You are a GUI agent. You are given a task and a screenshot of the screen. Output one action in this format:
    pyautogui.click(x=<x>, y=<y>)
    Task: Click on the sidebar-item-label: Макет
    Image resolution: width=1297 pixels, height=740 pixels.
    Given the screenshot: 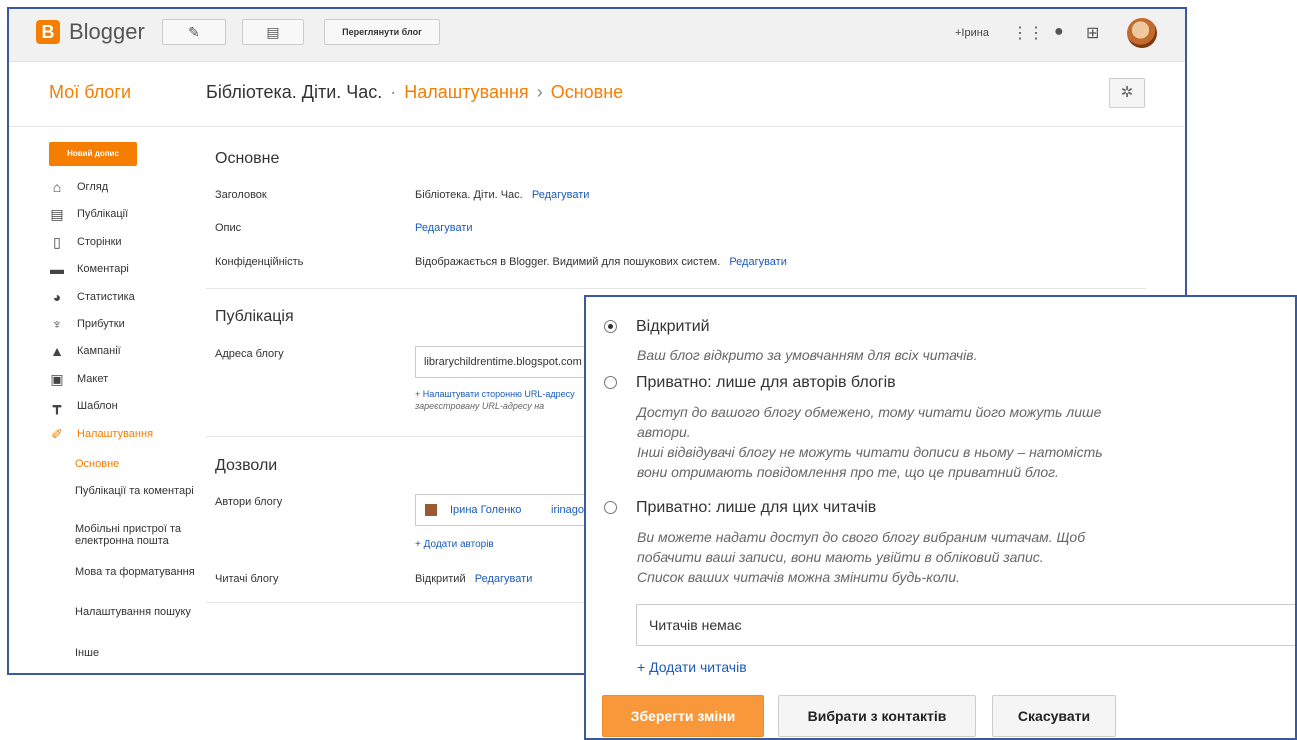 What is the action you would take?
    pyautogui.click(x=93, y=378)
    